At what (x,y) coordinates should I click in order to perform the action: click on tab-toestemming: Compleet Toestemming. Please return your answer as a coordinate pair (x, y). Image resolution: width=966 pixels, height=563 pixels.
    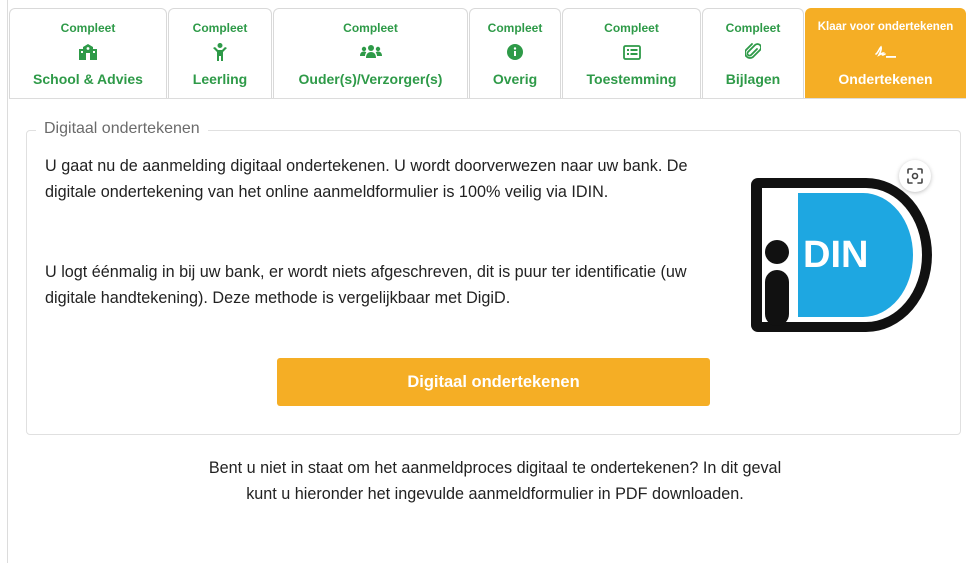
    Looking at the image, I should click on (631, 53).